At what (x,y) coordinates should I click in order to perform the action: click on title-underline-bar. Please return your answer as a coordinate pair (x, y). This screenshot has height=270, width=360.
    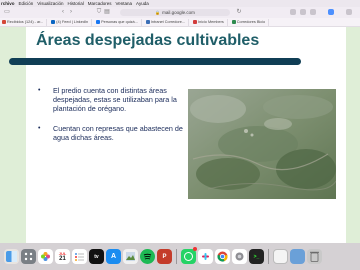
    Looking at the image, I should click on (155, 61).